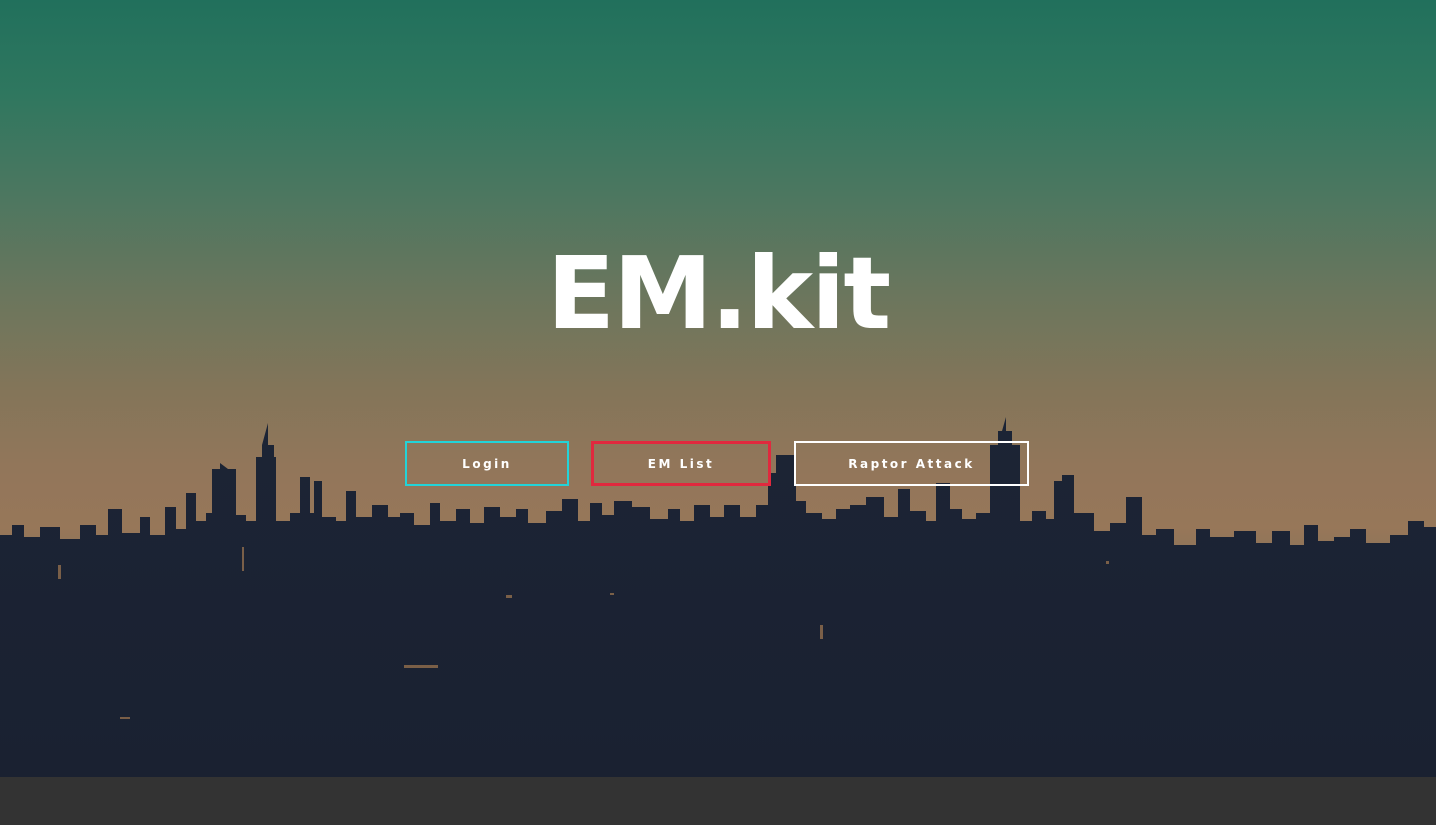 The height and width of the screenshot is (825, 1436). I want to click on footer-bar, so click(718, 801).